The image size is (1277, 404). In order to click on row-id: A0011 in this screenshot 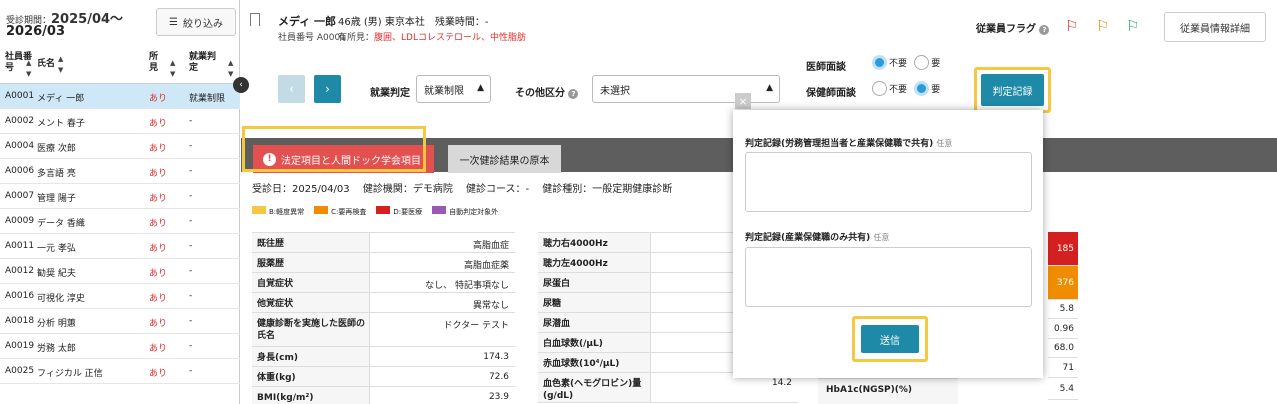, I will do `click(20, 246)`.